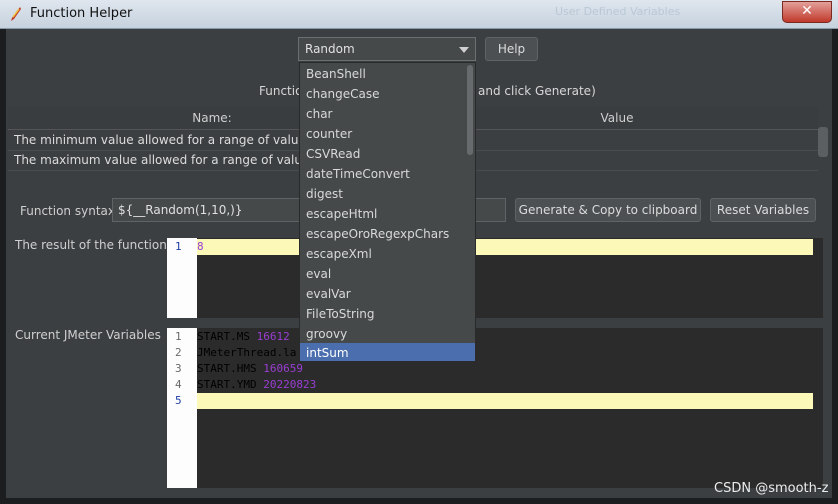 This screenshot has height=504, width=838. I want to click on variables-label: Current JMeter Variables, so click(88, 335).